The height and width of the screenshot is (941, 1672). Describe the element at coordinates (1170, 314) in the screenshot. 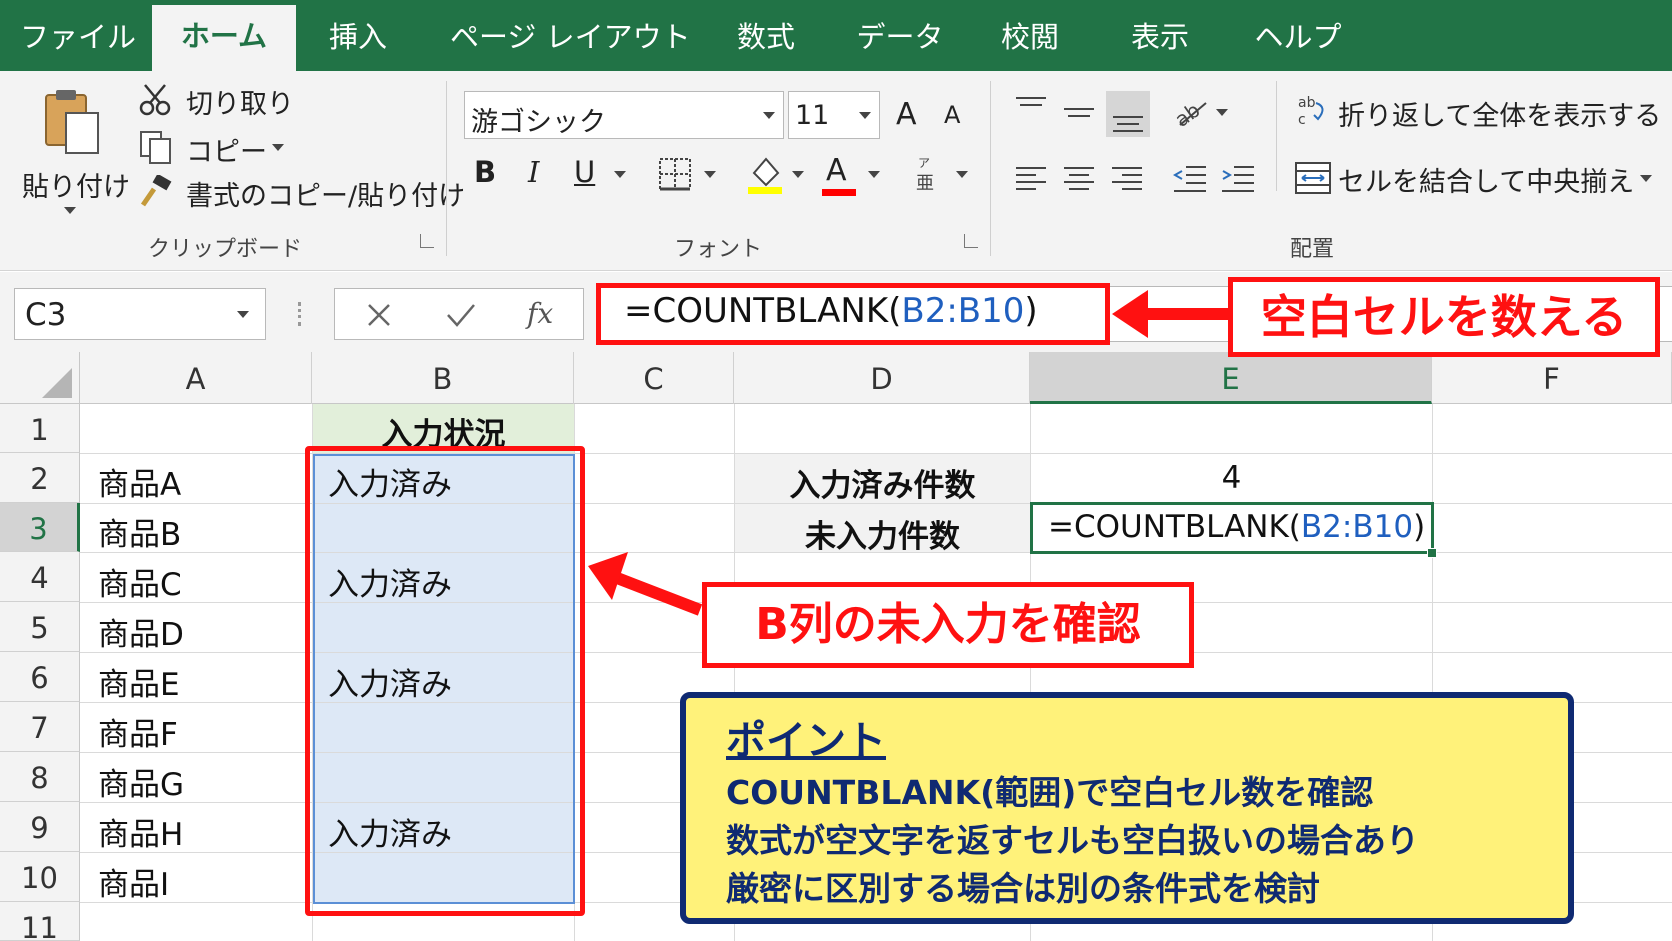

I see `arrow-to-formula` at that location.